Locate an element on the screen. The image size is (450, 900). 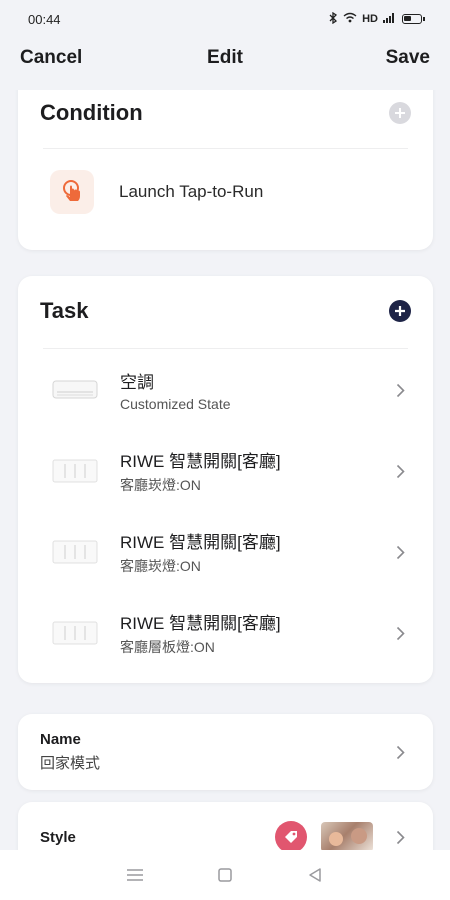
home-square-icon is located at coordinates (225, 875).